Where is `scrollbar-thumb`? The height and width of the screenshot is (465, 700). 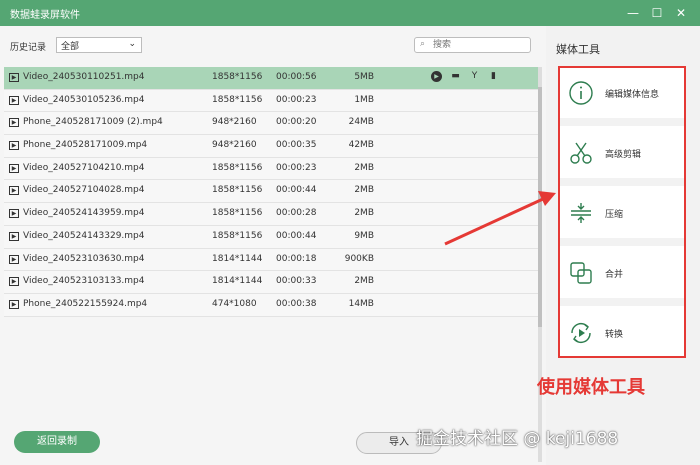
scrollbar-thumb is located at coordinates (540, 207).